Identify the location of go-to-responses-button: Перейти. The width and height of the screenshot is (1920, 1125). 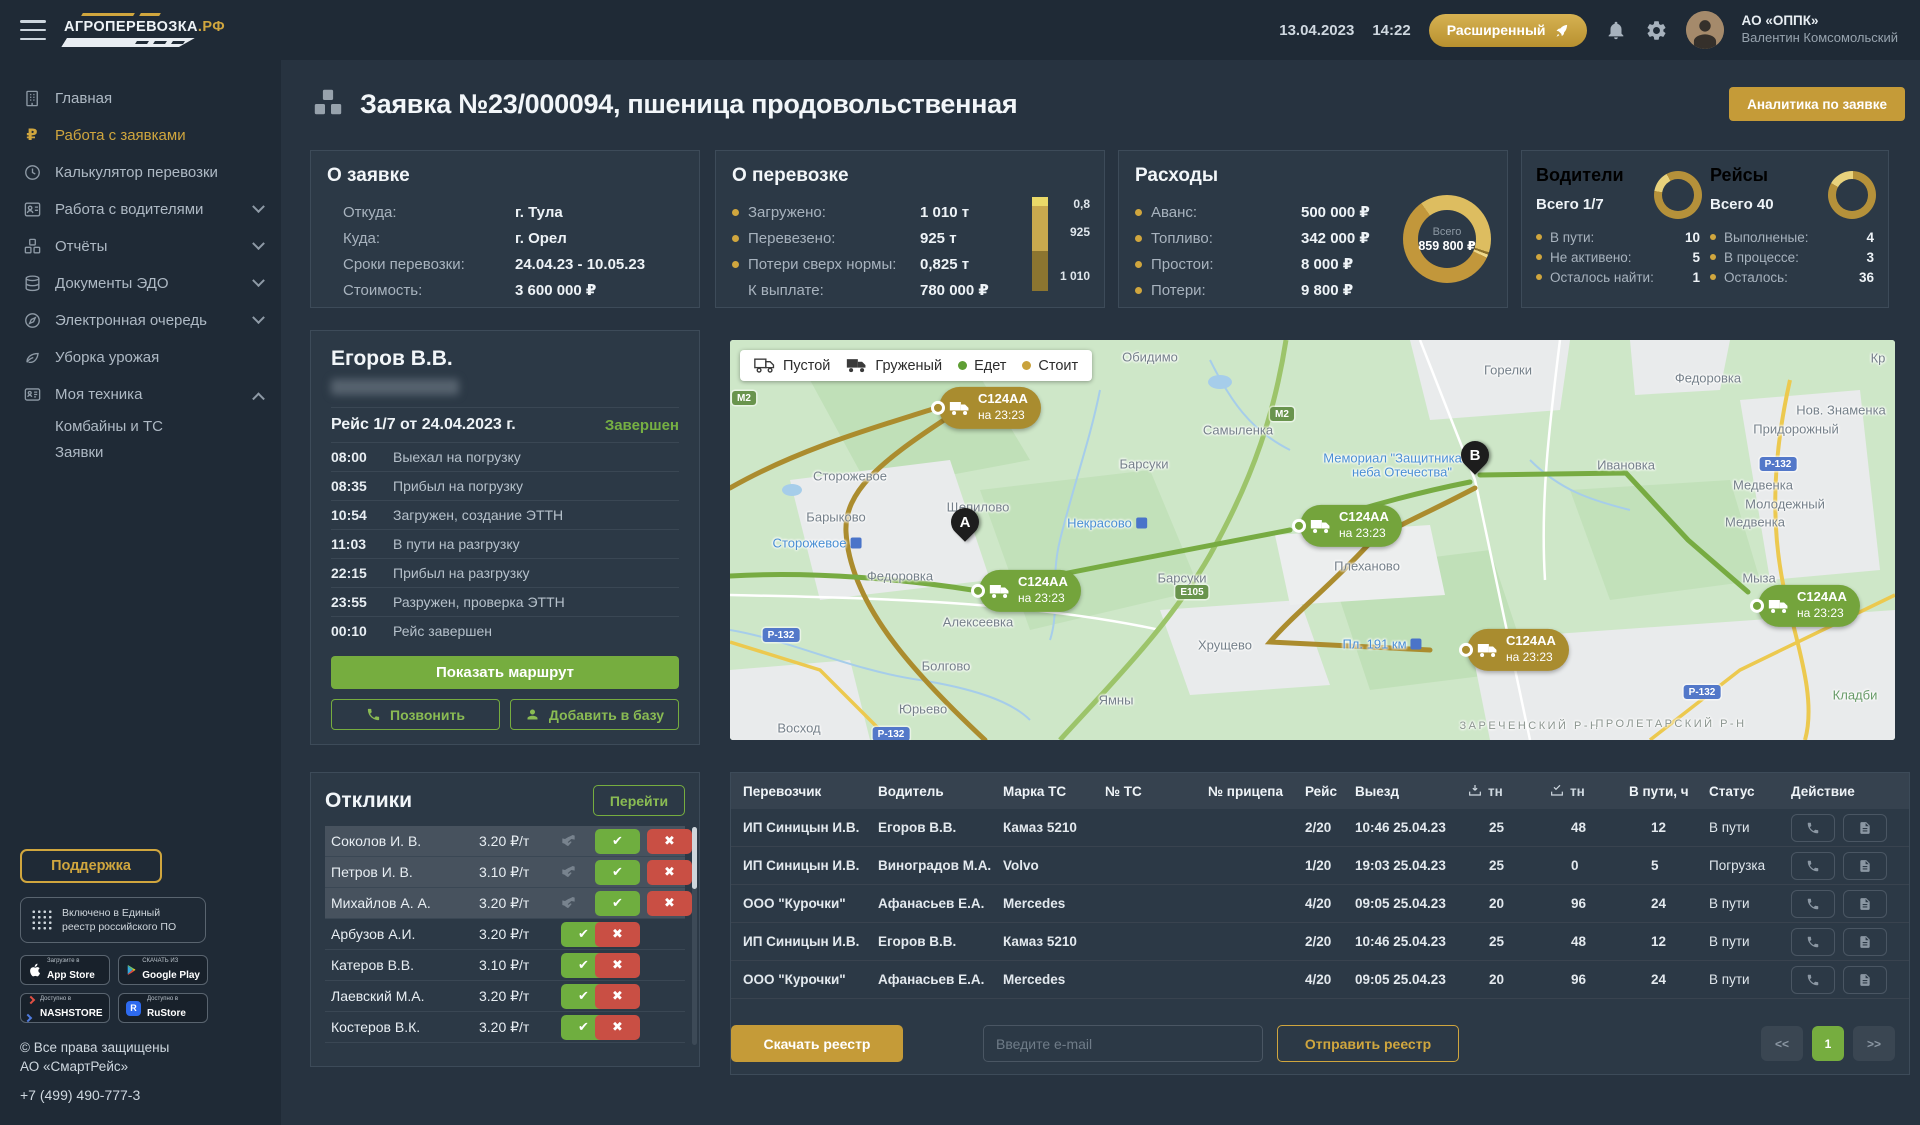
(639, 800).